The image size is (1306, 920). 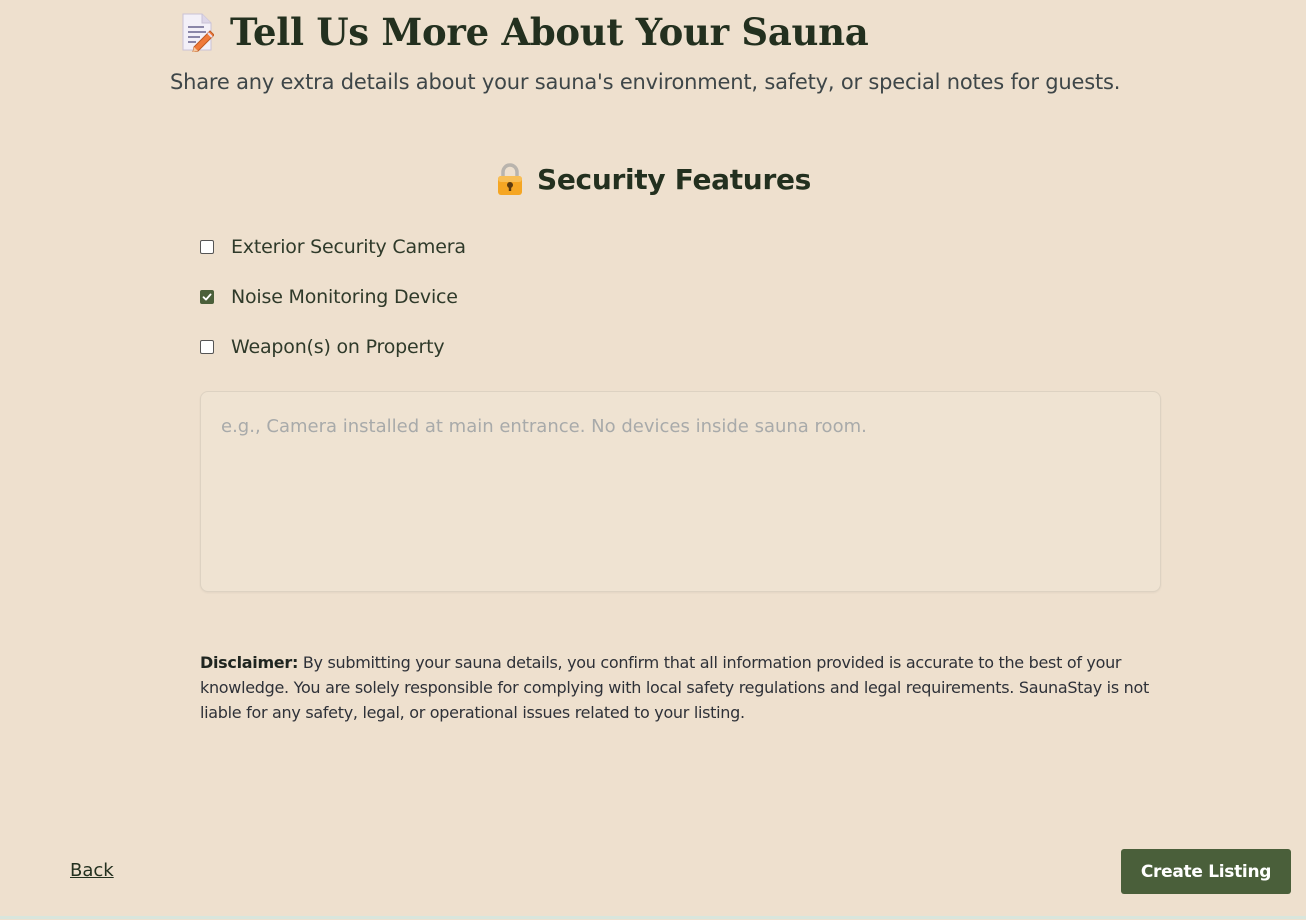 I want to click on checkbox-exterior-camera, so click(x=207, y=247).